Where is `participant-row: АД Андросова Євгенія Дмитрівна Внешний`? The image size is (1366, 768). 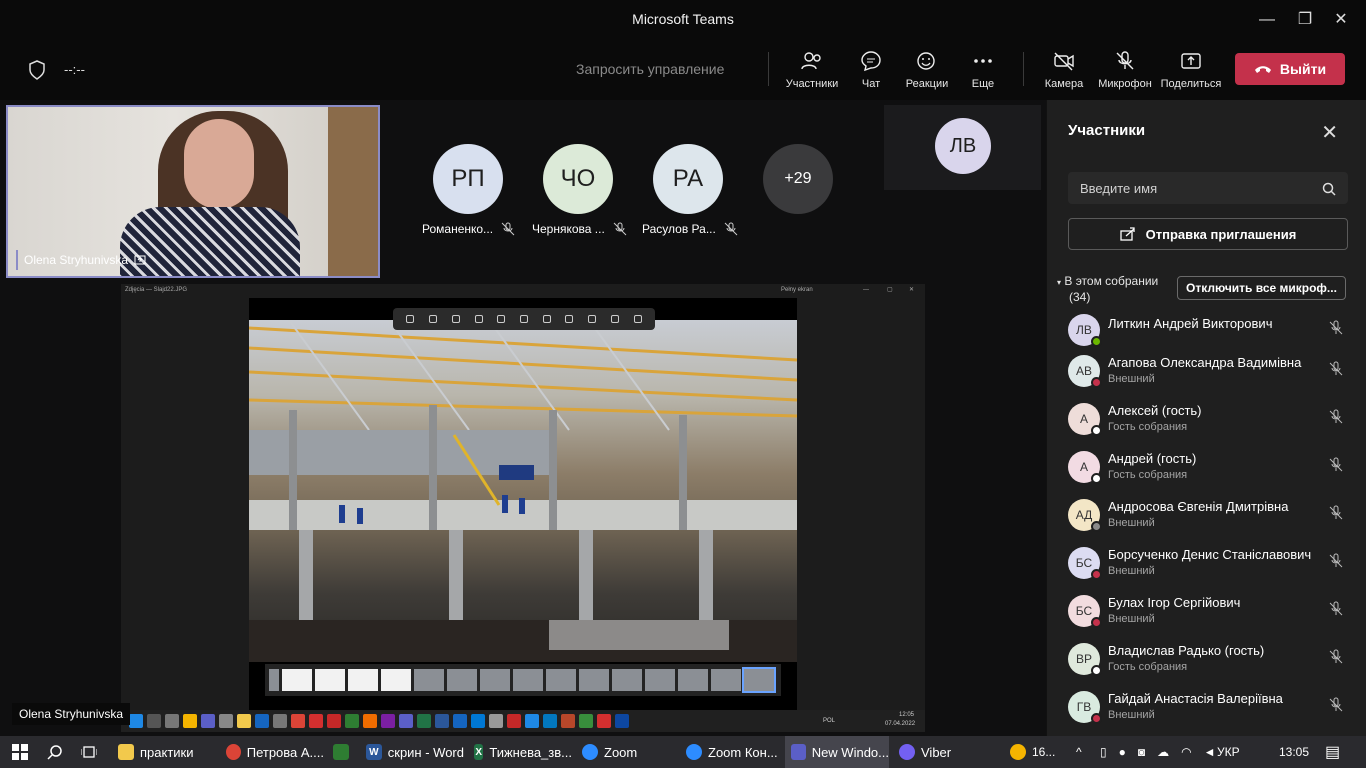 participant-row: АД Андросова Євгенія Дмитрівна Внешний is located at coordinates (1206, 517).